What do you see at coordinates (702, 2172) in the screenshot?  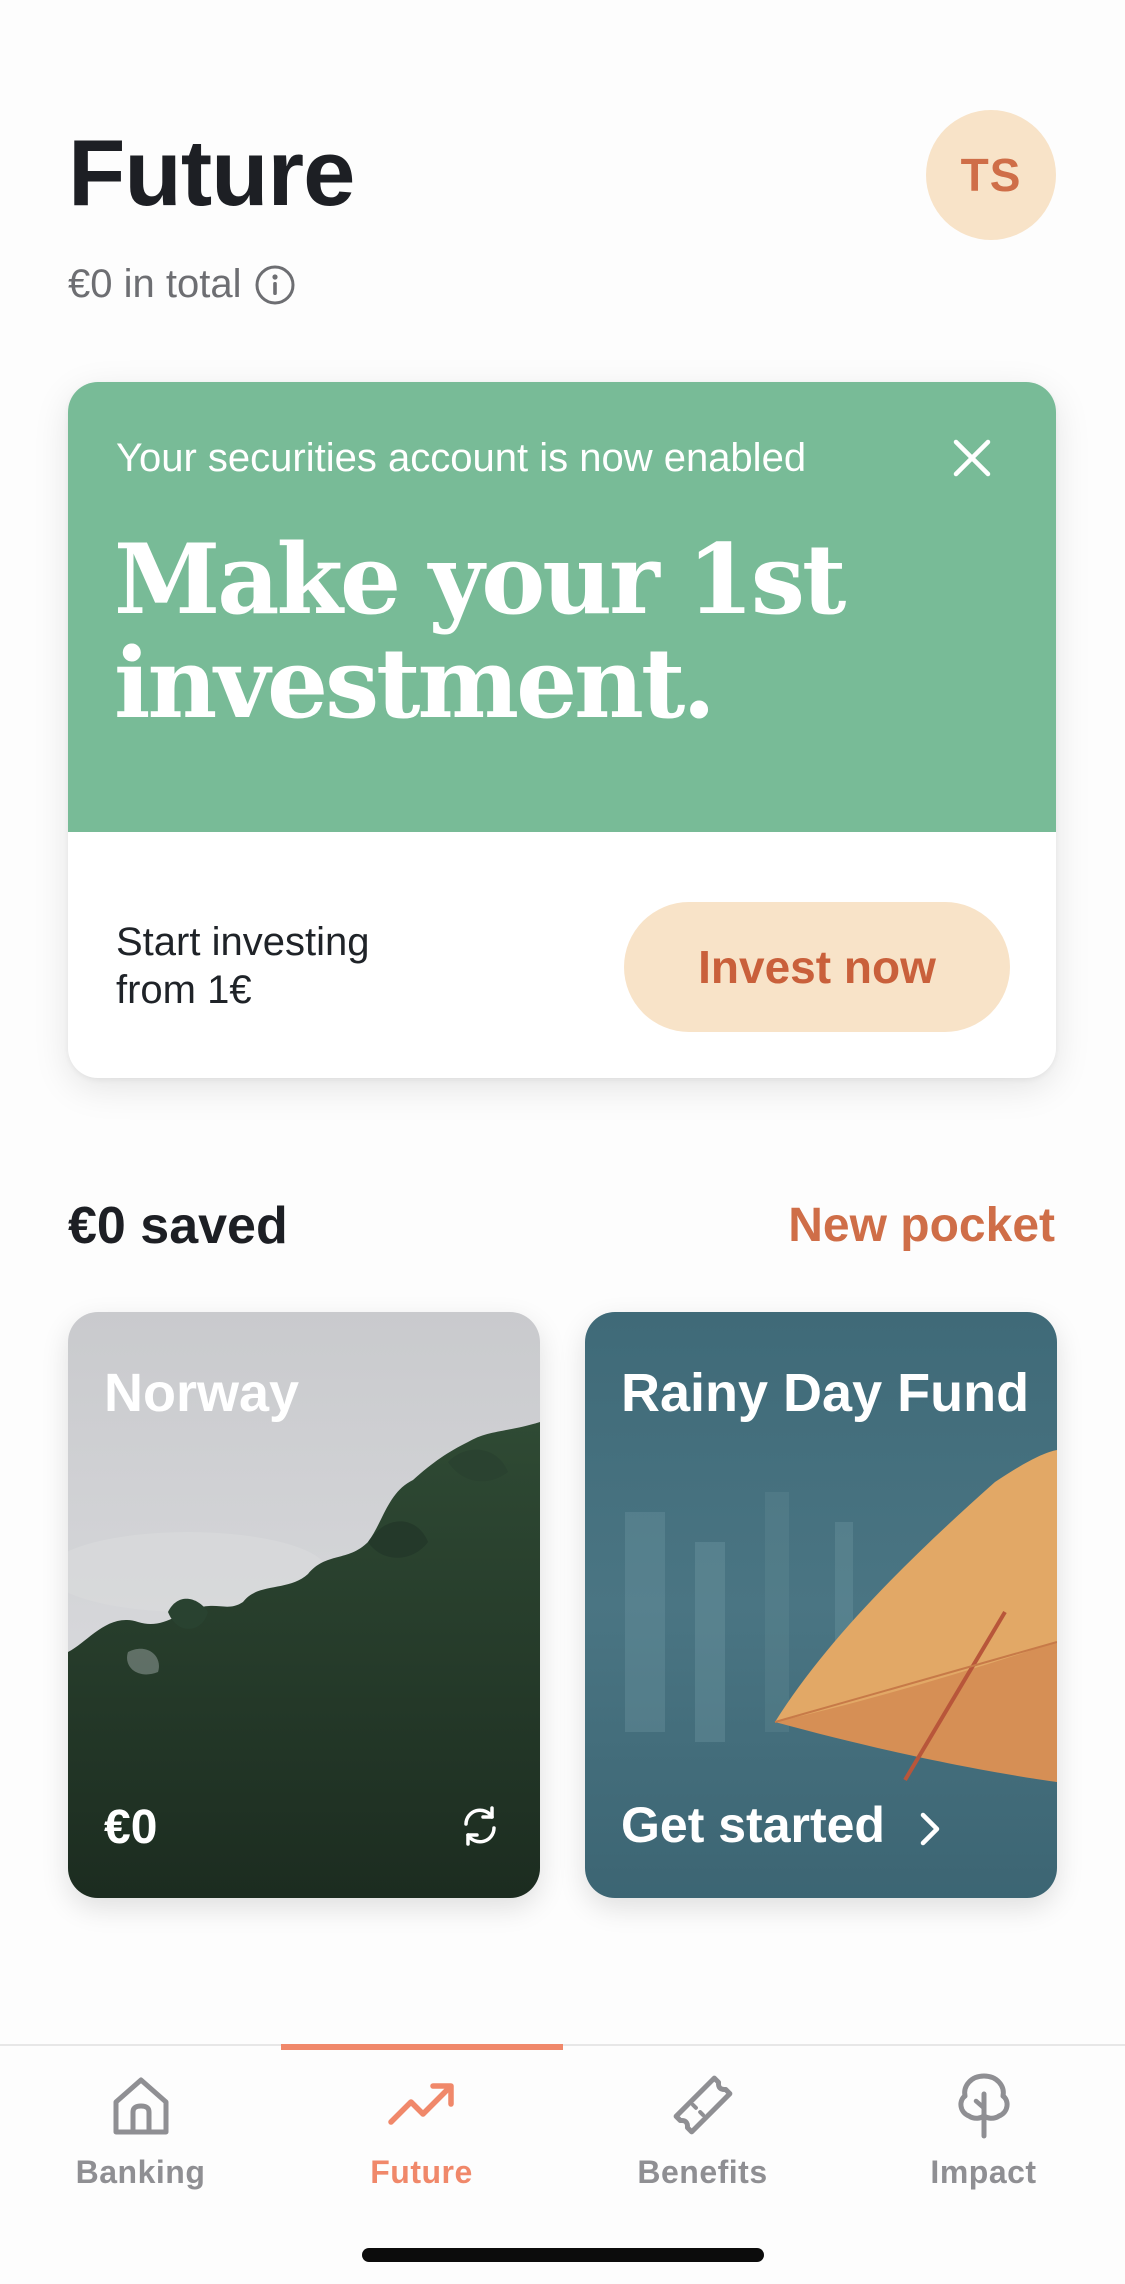 I see `tab-label: Benefits` at bounding box center [702, 2172].